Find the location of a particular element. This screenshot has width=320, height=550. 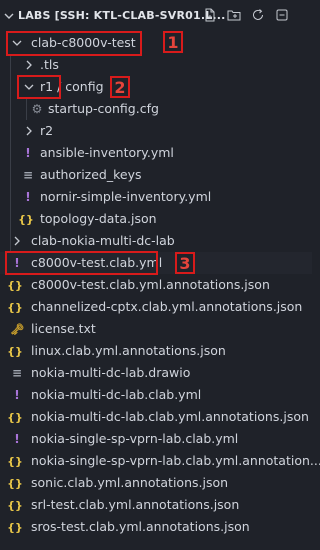

new-folder-icon is located at coordinates (234, 15).